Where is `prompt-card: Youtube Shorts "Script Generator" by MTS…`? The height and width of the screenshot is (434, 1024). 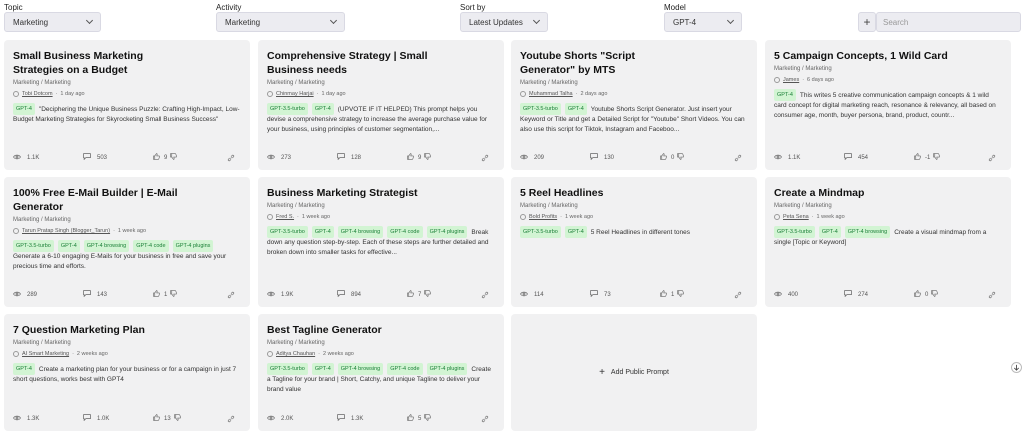 prompt-card: Youtube Shorts "Script Generator" by MTS… is located at coordinates (634, 105).